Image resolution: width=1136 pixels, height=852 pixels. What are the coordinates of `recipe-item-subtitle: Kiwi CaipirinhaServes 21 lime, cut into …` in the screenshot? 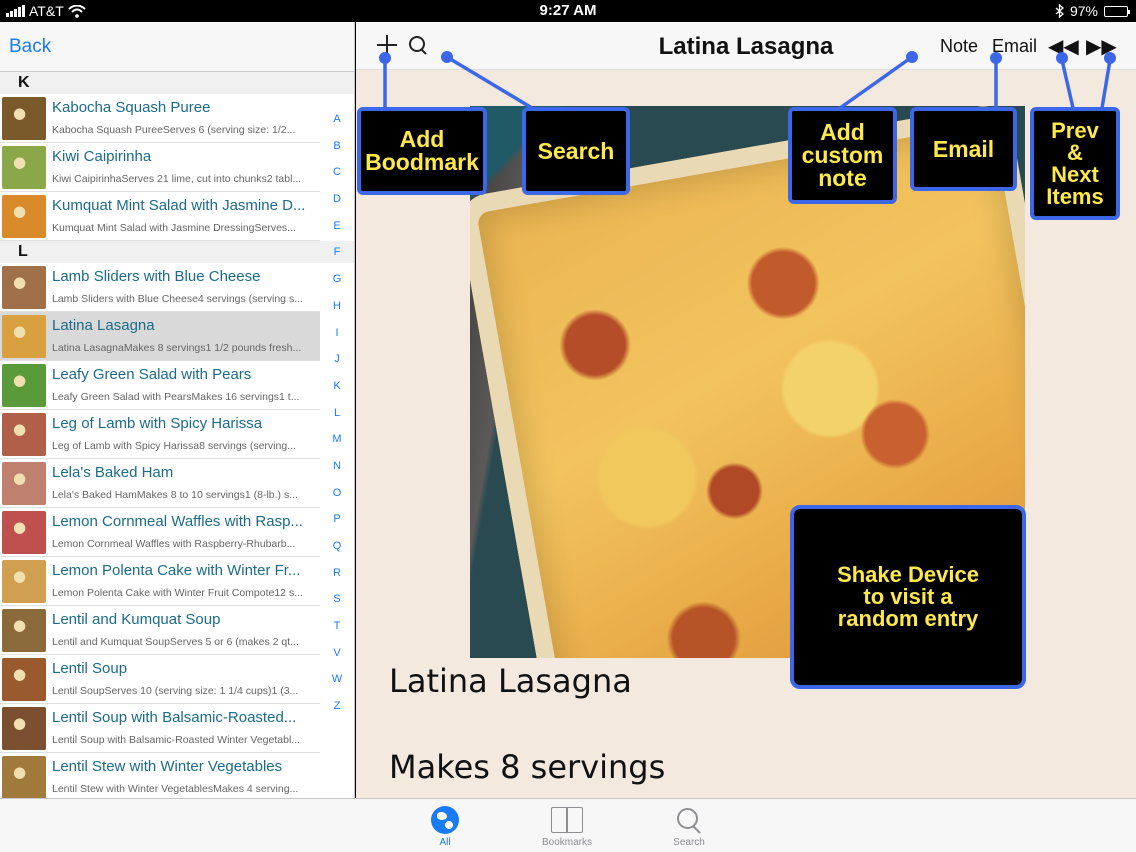 It's located at (177, 179).